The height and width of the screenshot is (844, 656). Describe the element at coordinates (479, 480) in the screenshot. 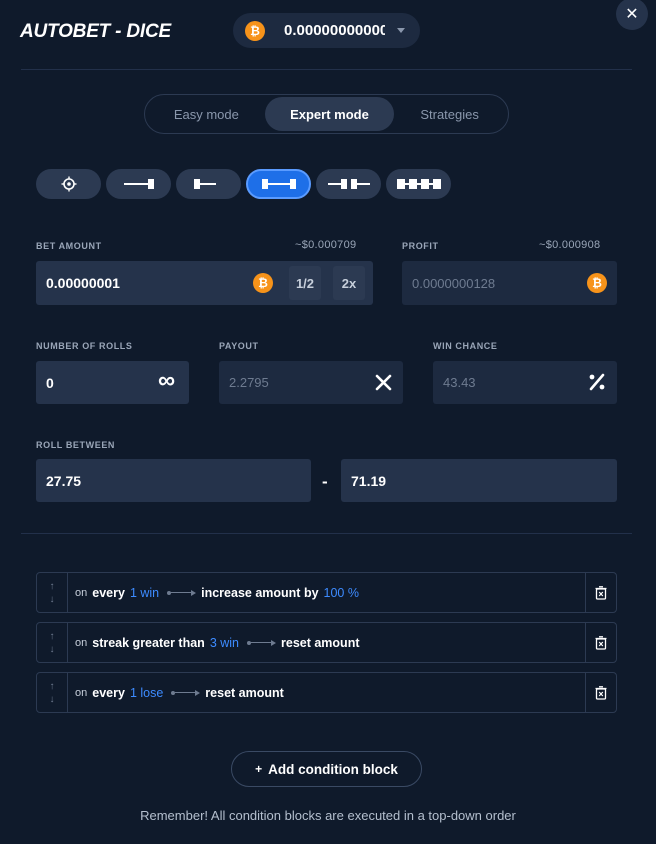

I see `roll-to-input: 71.19` at that location.